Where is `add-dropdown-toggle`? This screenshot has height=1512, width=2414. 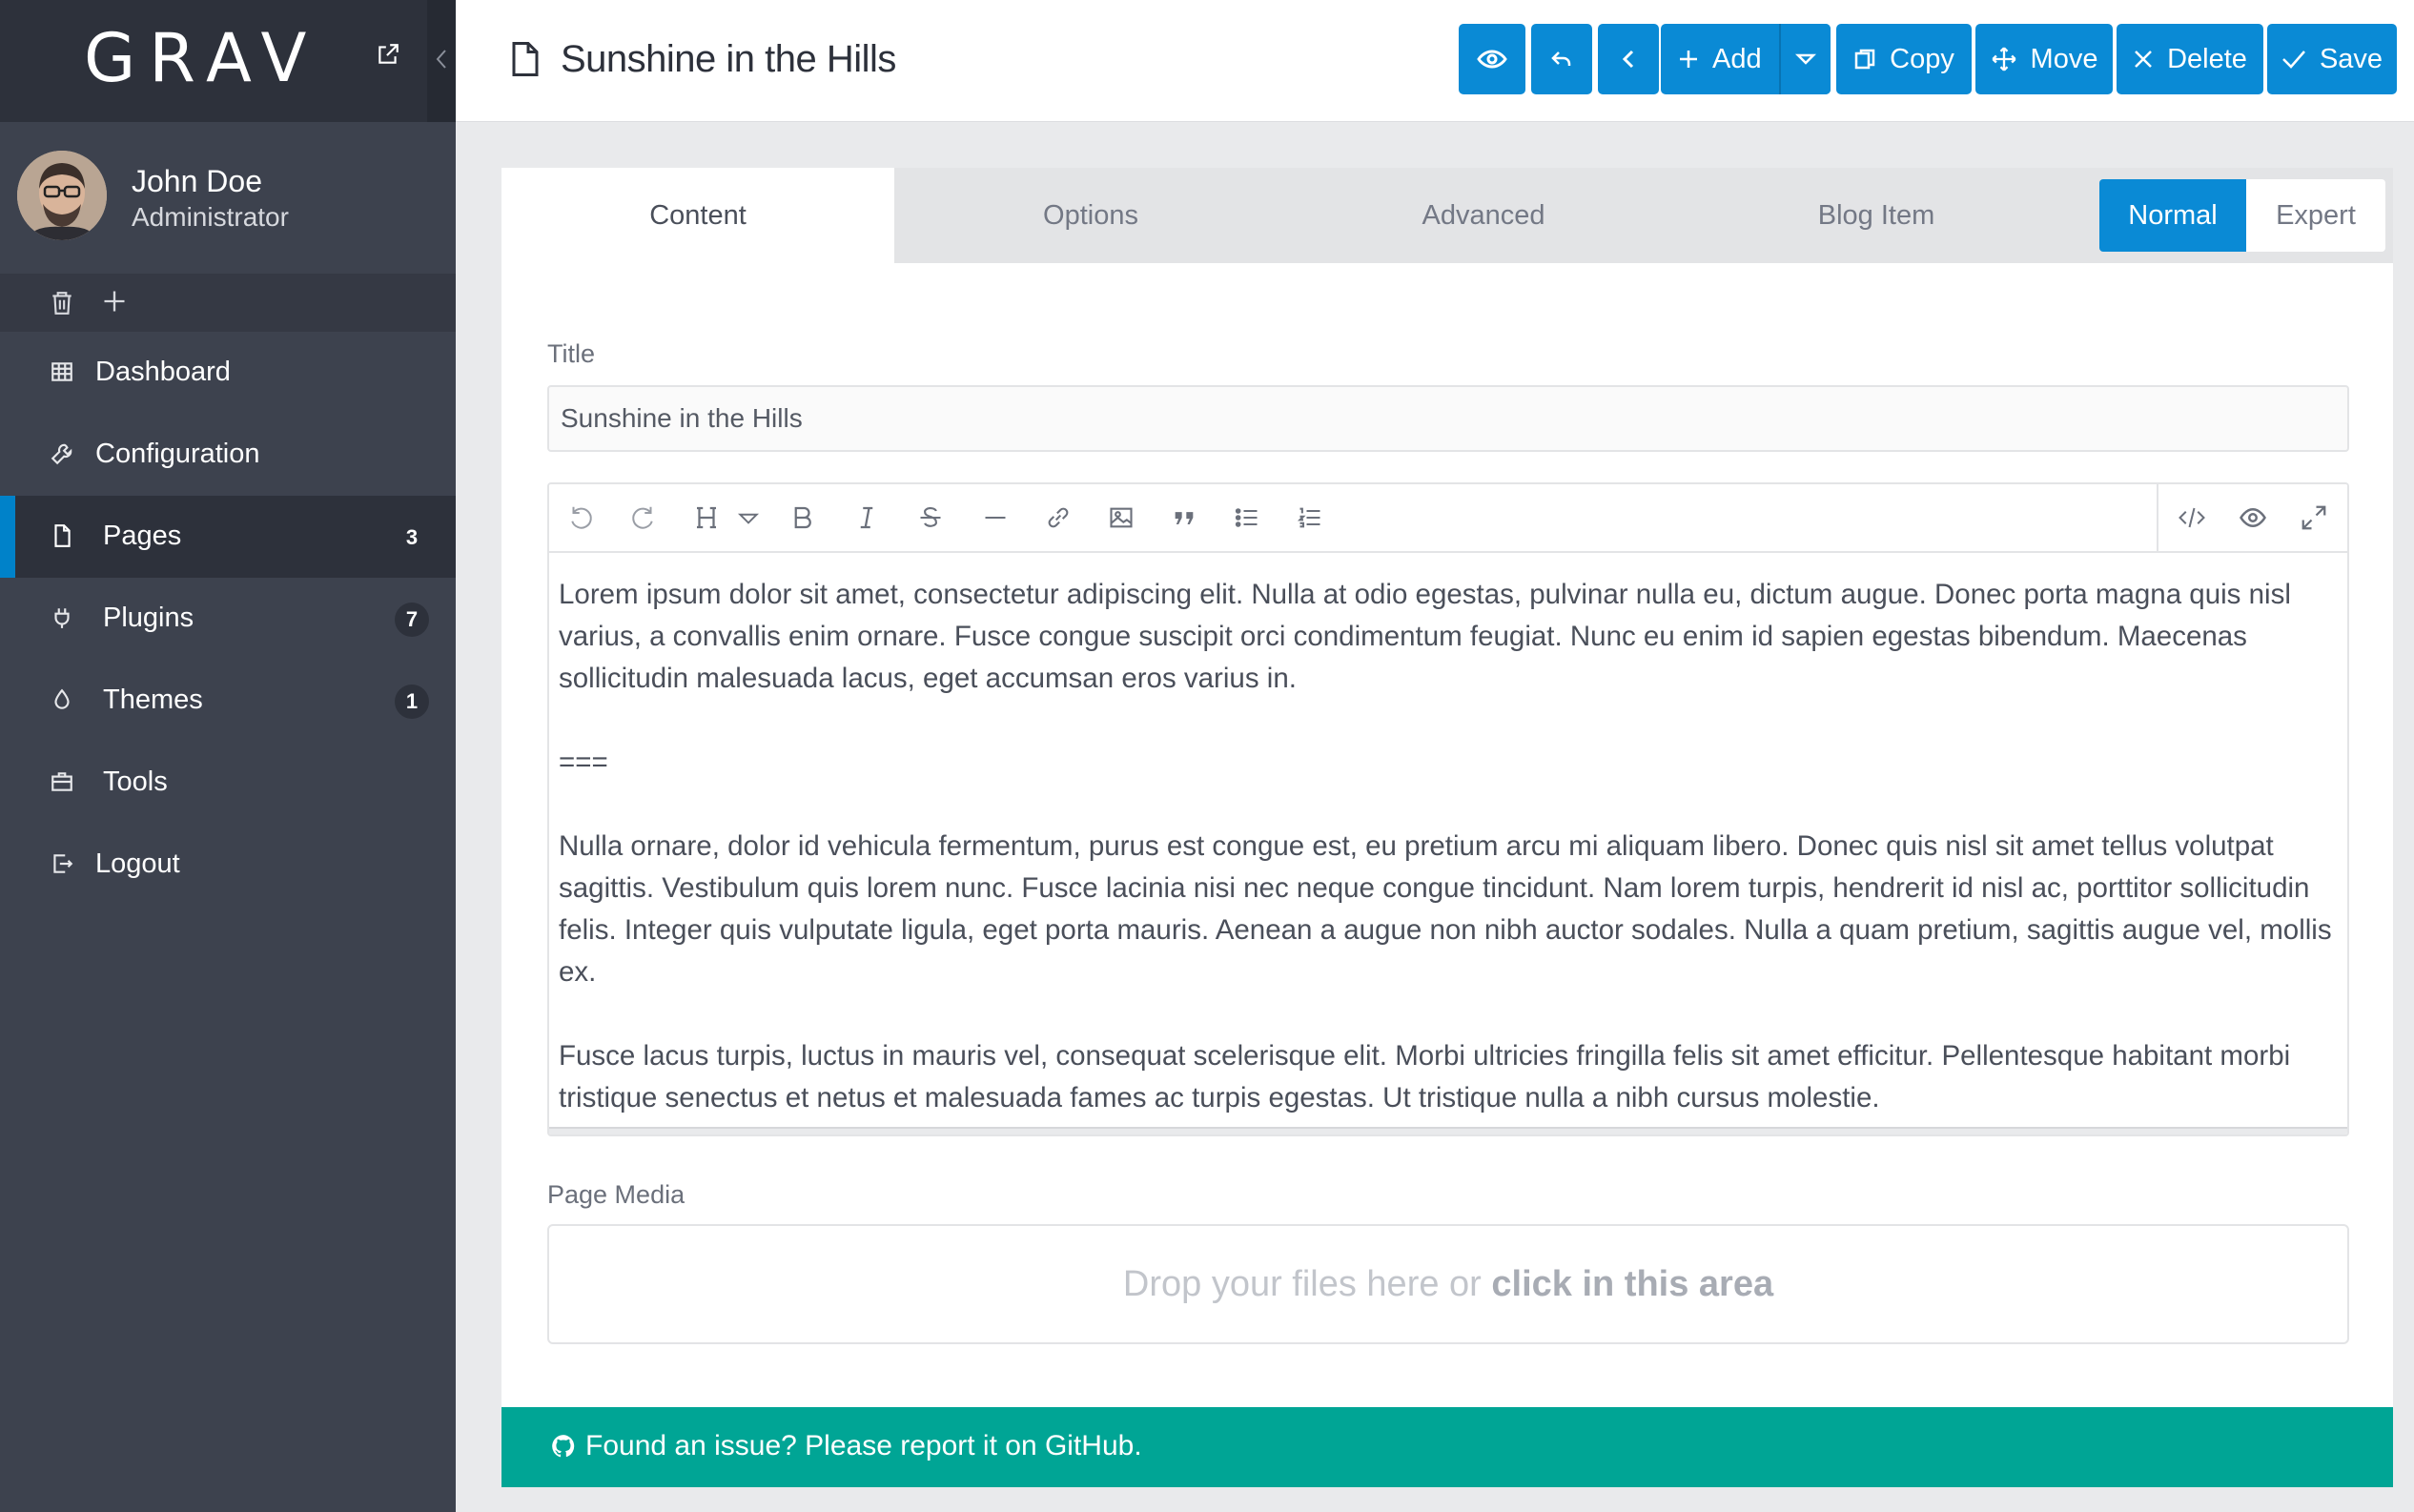
add-dropdown-toggle is located at coordinates (1805, 59).